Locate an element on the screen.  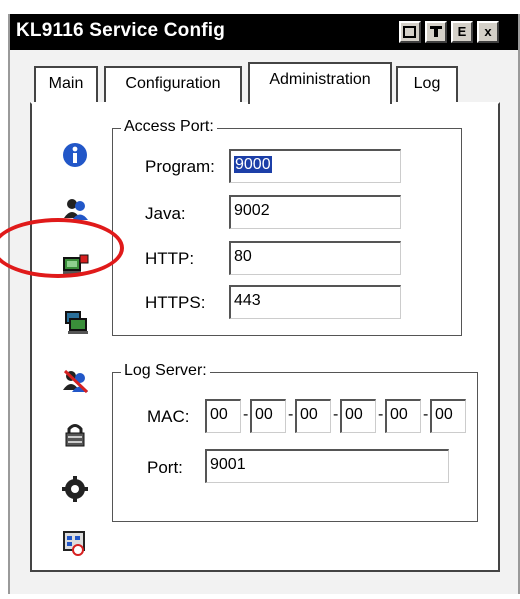
close-button: x is located at coordinates (488, 32).